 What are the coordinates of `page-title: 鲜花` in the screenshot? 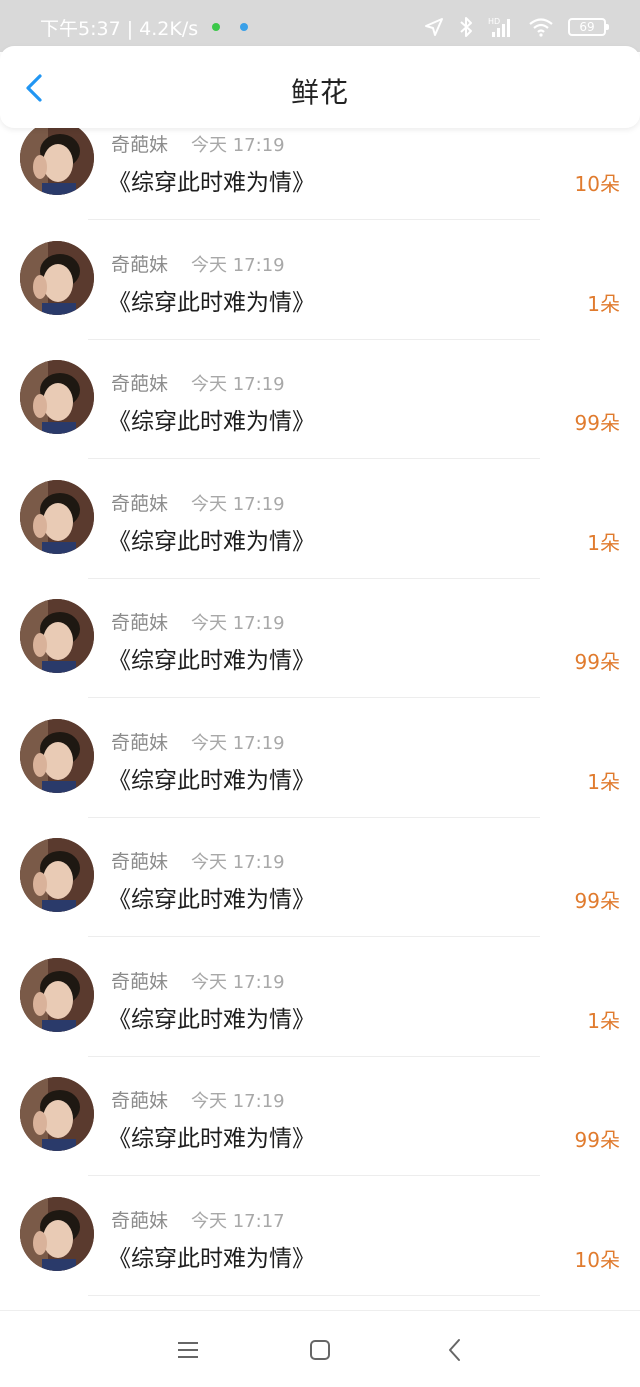 It's located at (319, 92).